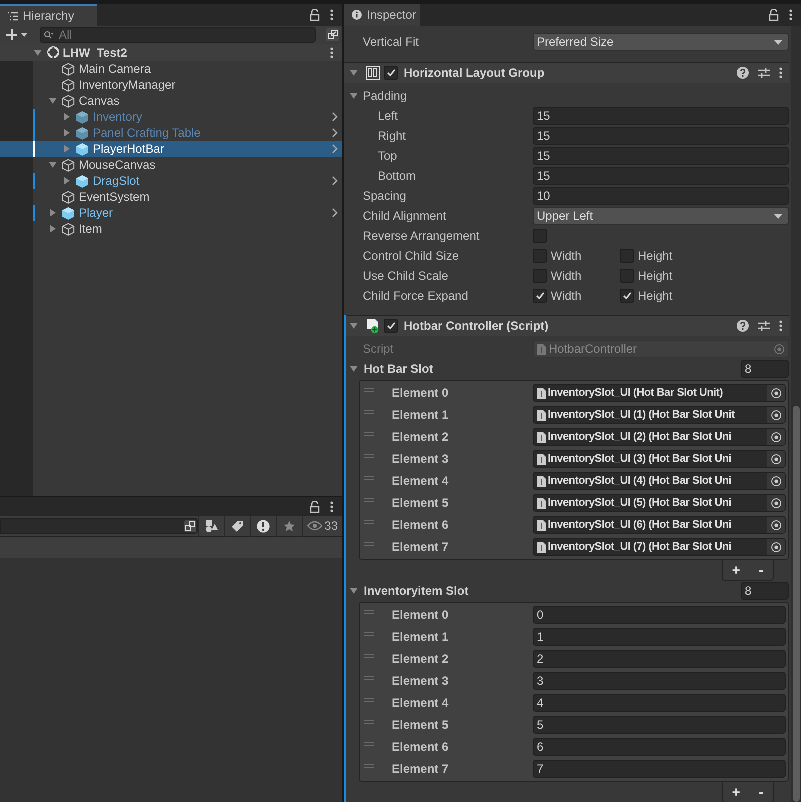 Image resolution: width=801 pixels, height=802 pixels. Describe the element at coordinates (661, 216) in the screenshot. I see `dropdown: Upper Left` at that location.